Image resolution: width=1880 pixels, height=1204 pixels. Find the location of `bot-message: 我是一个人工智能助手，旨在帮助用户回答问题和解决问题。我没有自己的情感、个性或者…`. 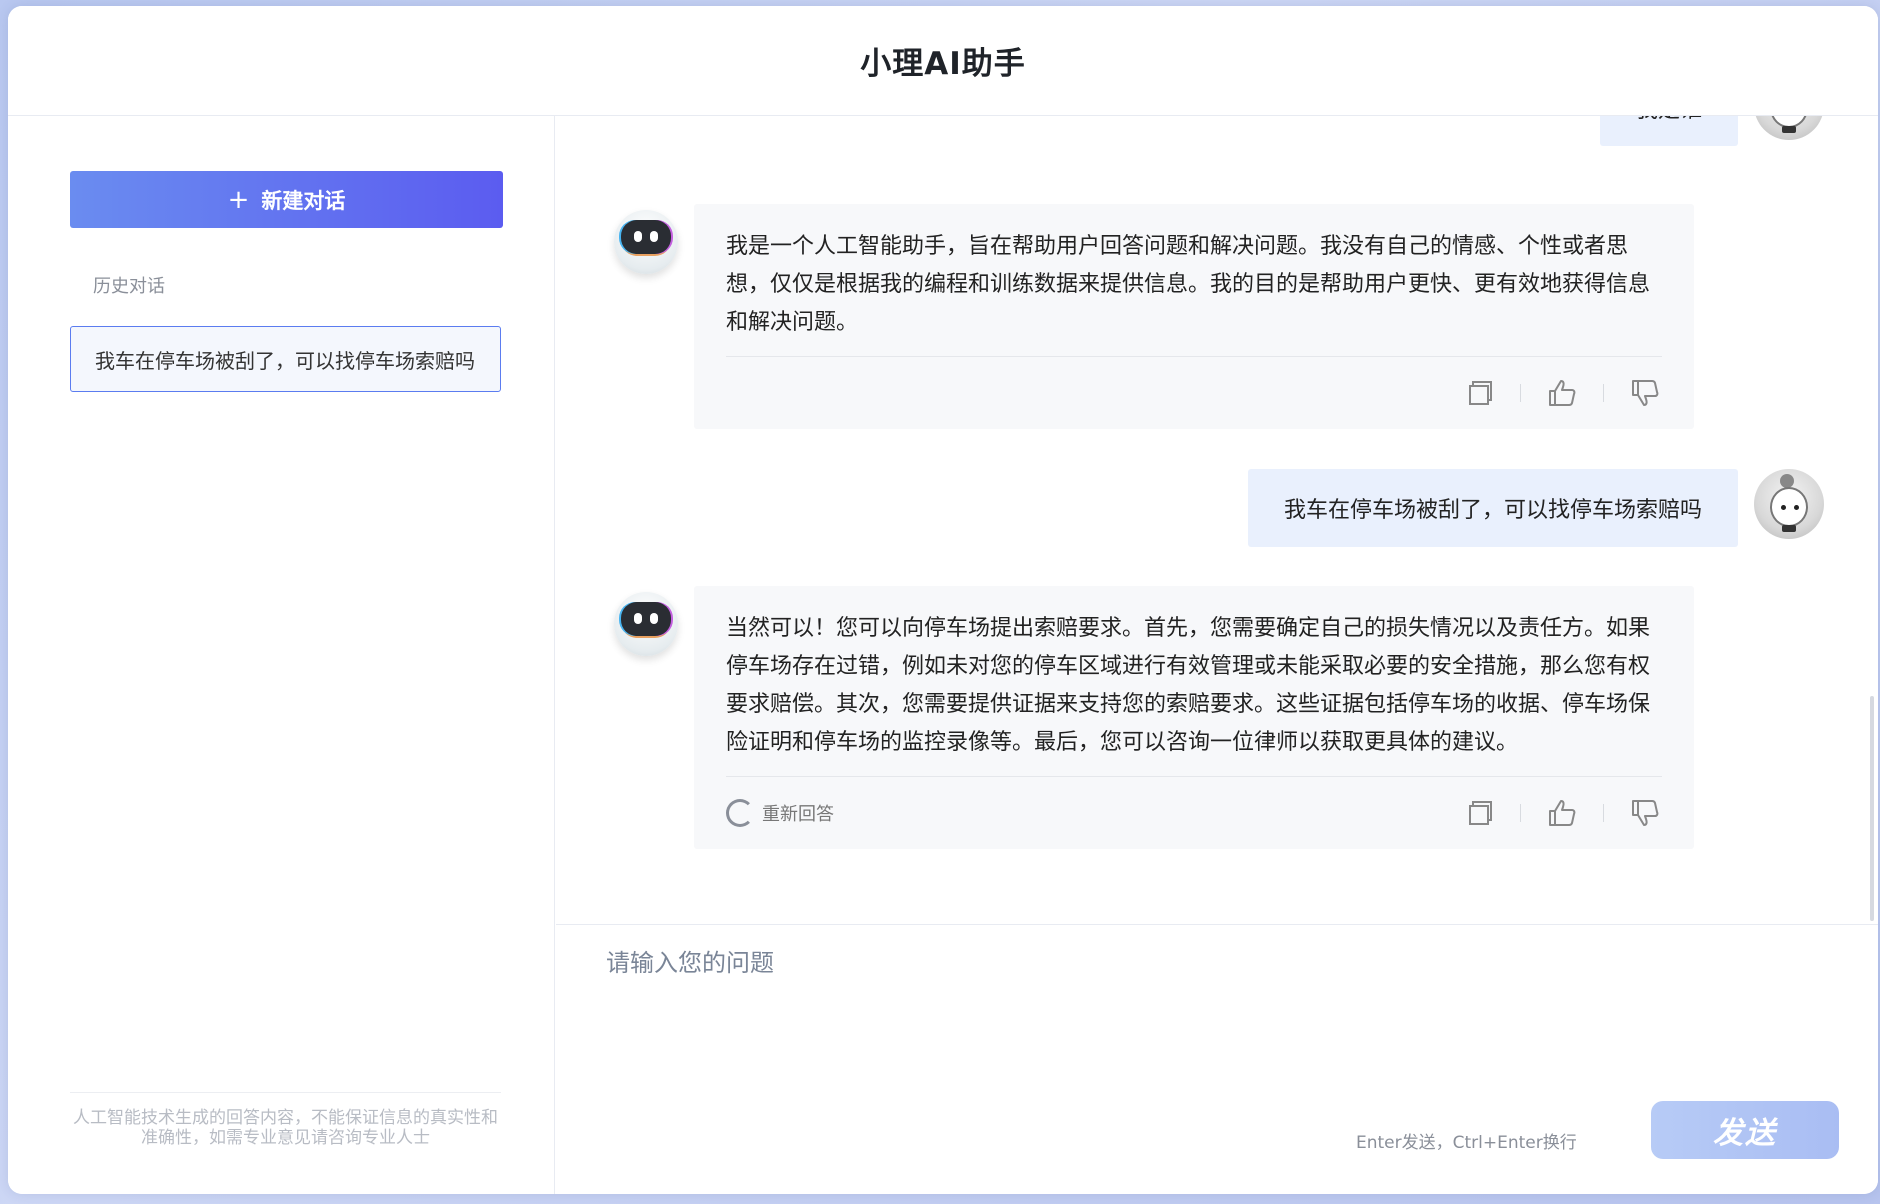

bot-message: 我是一个人工智能助手，旨在帮助用户回答问题和解决问题。我没有自己的情感、个性或者… is located at coordinates (1154, 316).